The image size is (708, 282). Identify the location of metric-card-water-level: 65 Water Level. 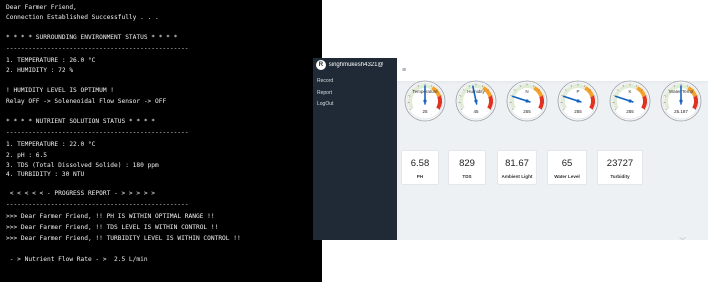
(567, 167).